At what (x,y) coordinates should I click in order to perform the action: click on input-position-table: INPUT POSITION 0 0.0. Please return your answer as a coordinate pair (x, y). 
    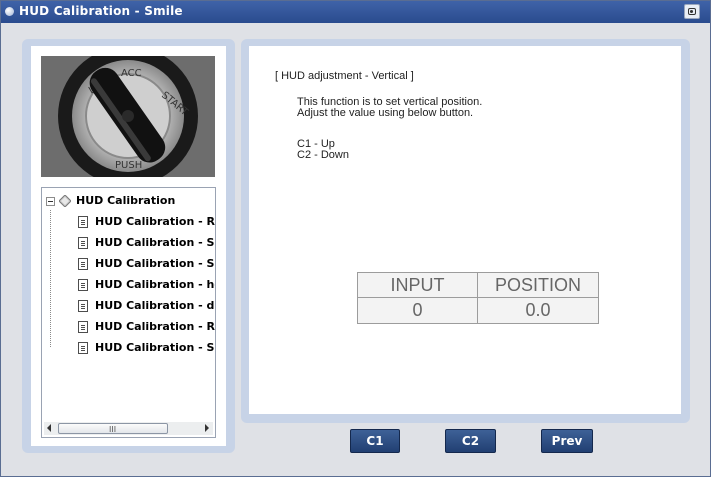
    Looking at the image, I should click on (478, 298).